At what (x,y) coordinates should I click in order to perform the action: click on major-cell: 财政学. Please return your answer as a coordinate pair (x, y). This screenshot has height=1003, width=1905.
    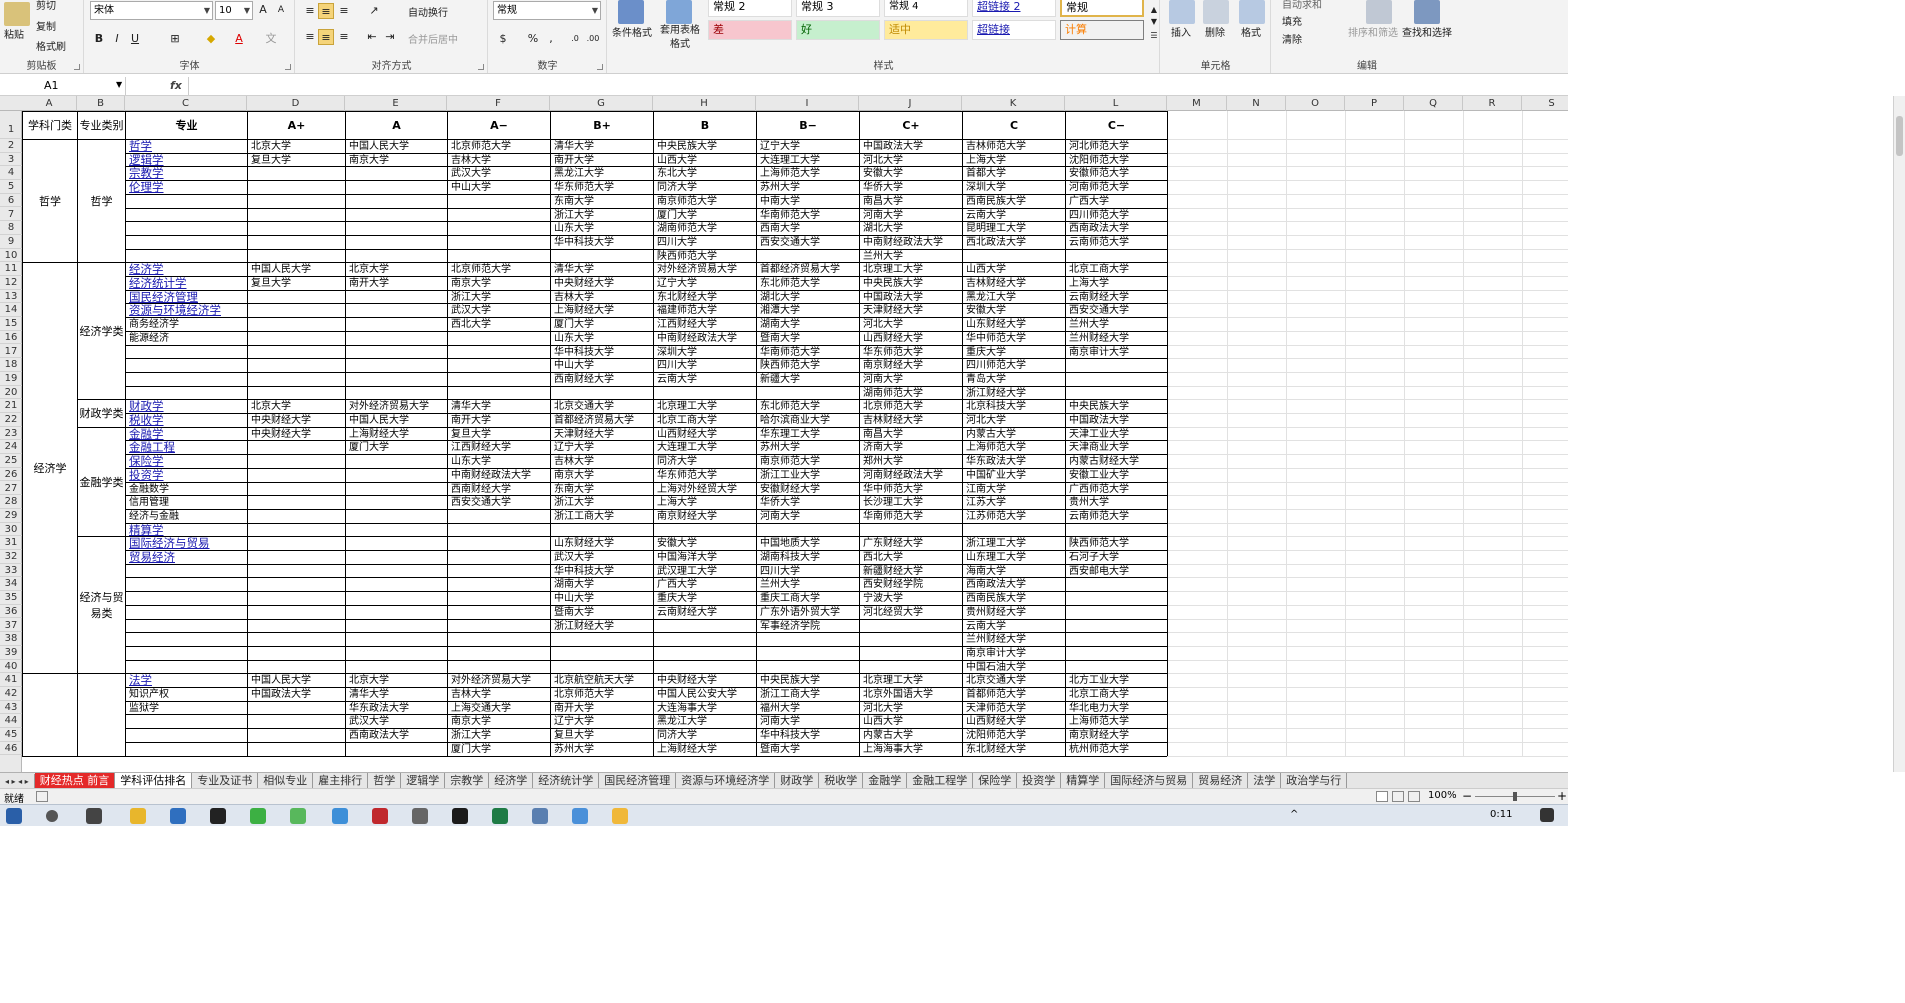
    Looking at the image, I should click on (186, 406).